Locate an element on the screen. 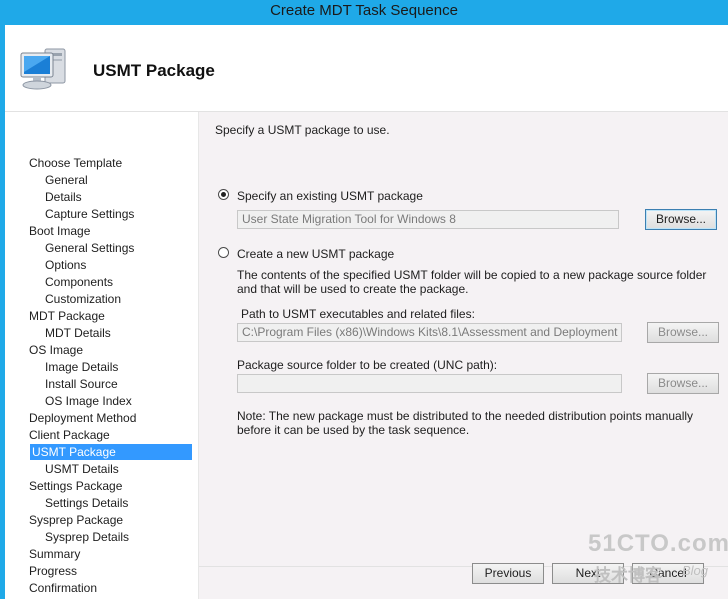  title-bar: Create MDT Task Sequence is located at coordinates (364, 12).